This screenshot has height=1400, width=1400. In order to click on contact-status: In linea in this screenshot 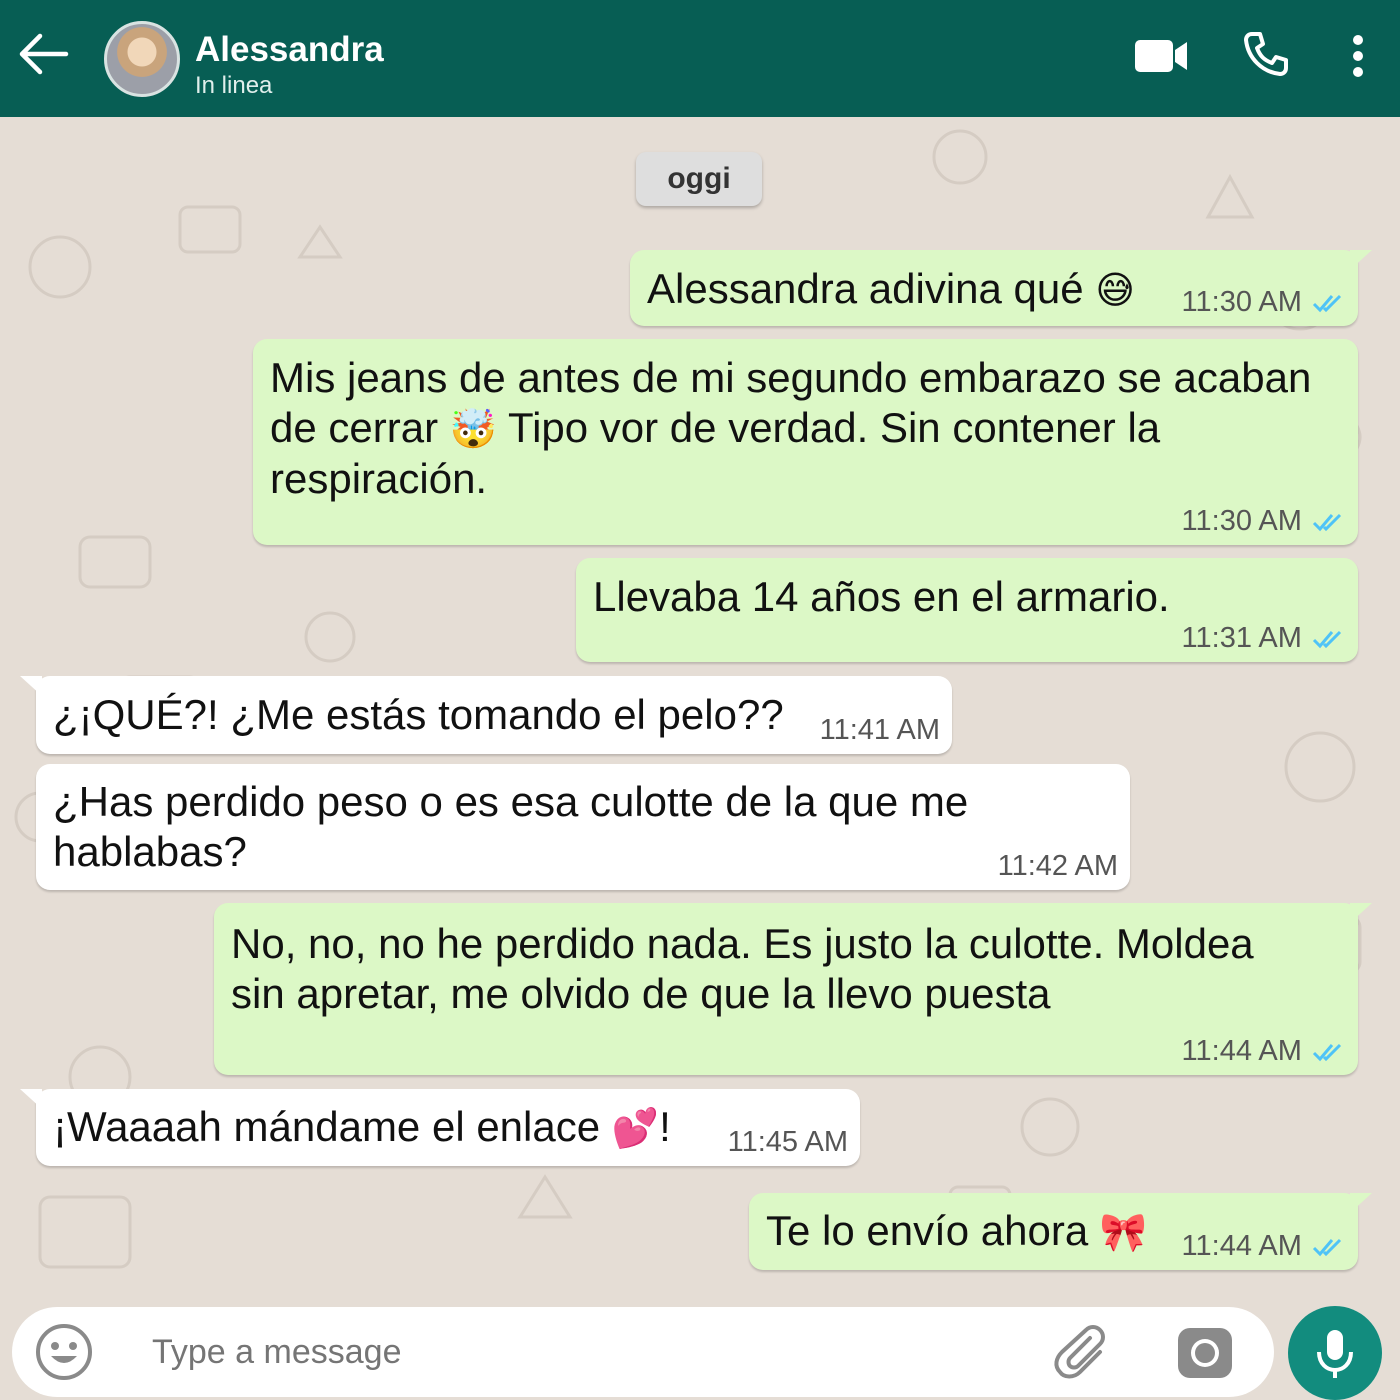, I will do `click(234, 85)`.